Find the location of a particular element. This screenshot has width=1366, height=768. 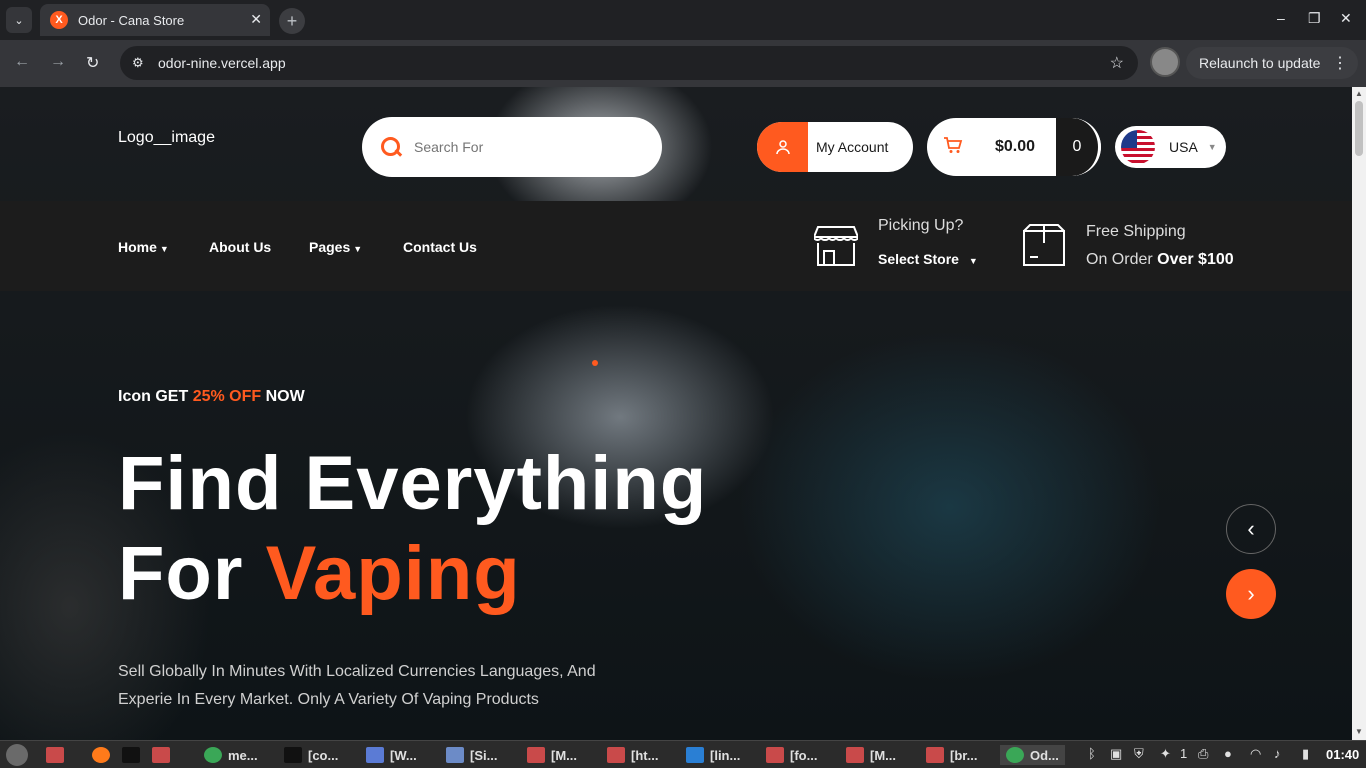

window-close-icon: ✕ is located at coordinates (1346, 18).